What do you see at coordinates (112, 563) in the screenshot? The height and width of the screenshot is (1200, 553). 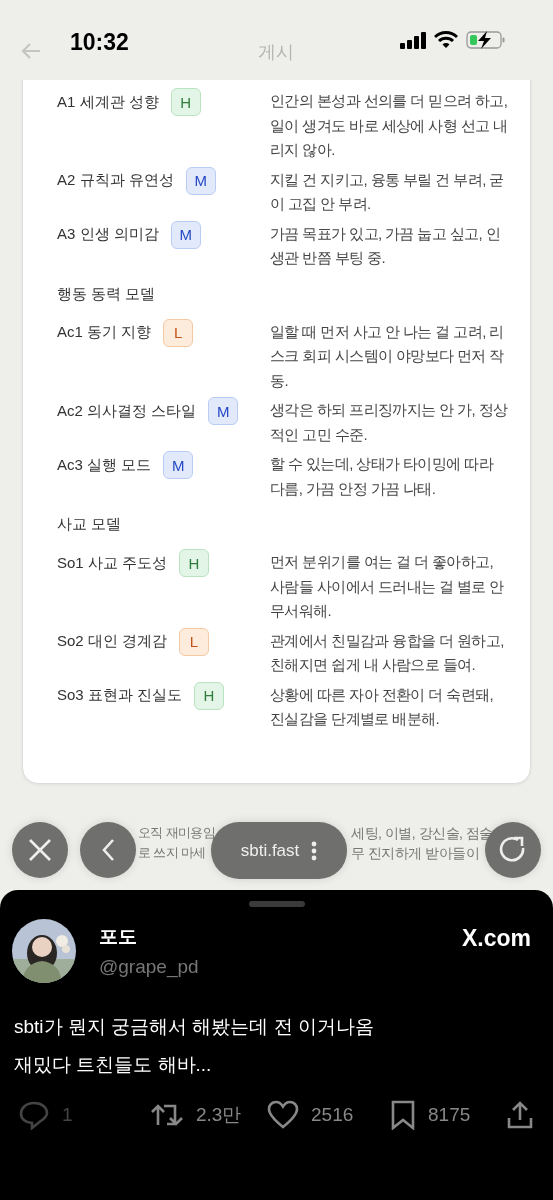 I see `dimension-label: So1 사교 주도성` at bounding box center [112, 563].